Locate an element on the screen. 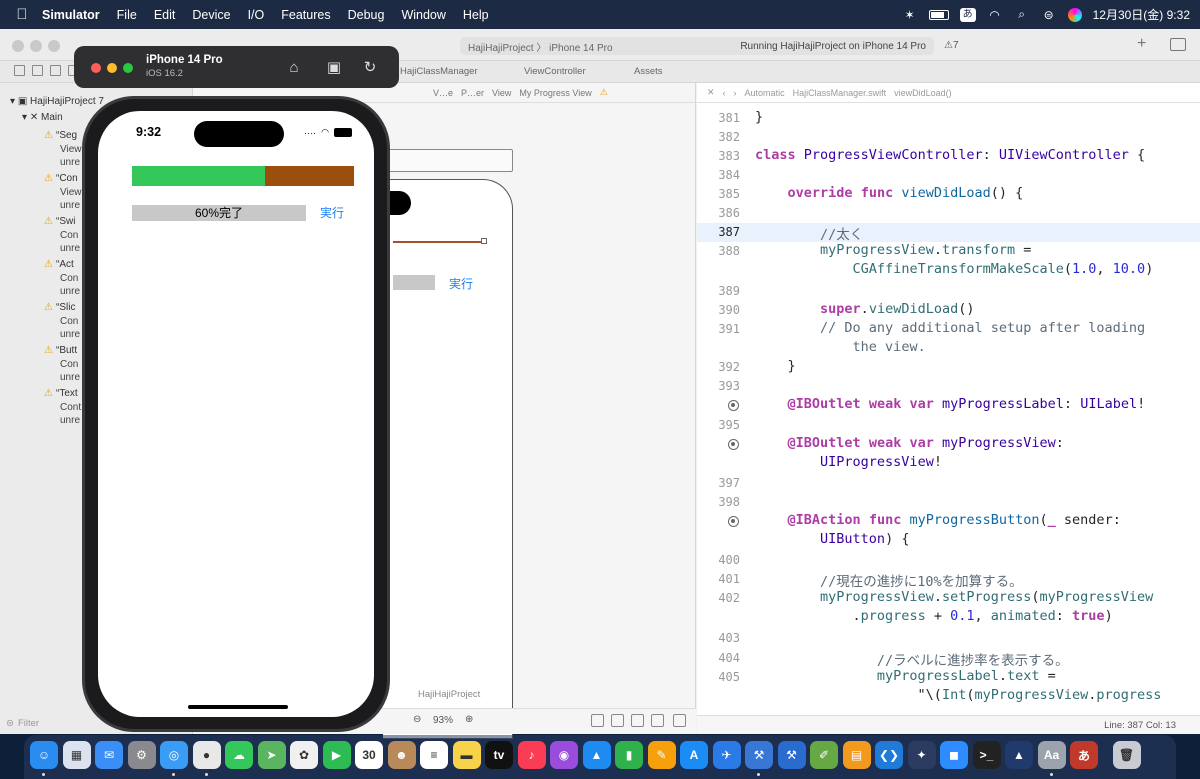 This screenshot has height=779, width=1200. rotate-icon: ↻ is located at coordinates (370, 67).